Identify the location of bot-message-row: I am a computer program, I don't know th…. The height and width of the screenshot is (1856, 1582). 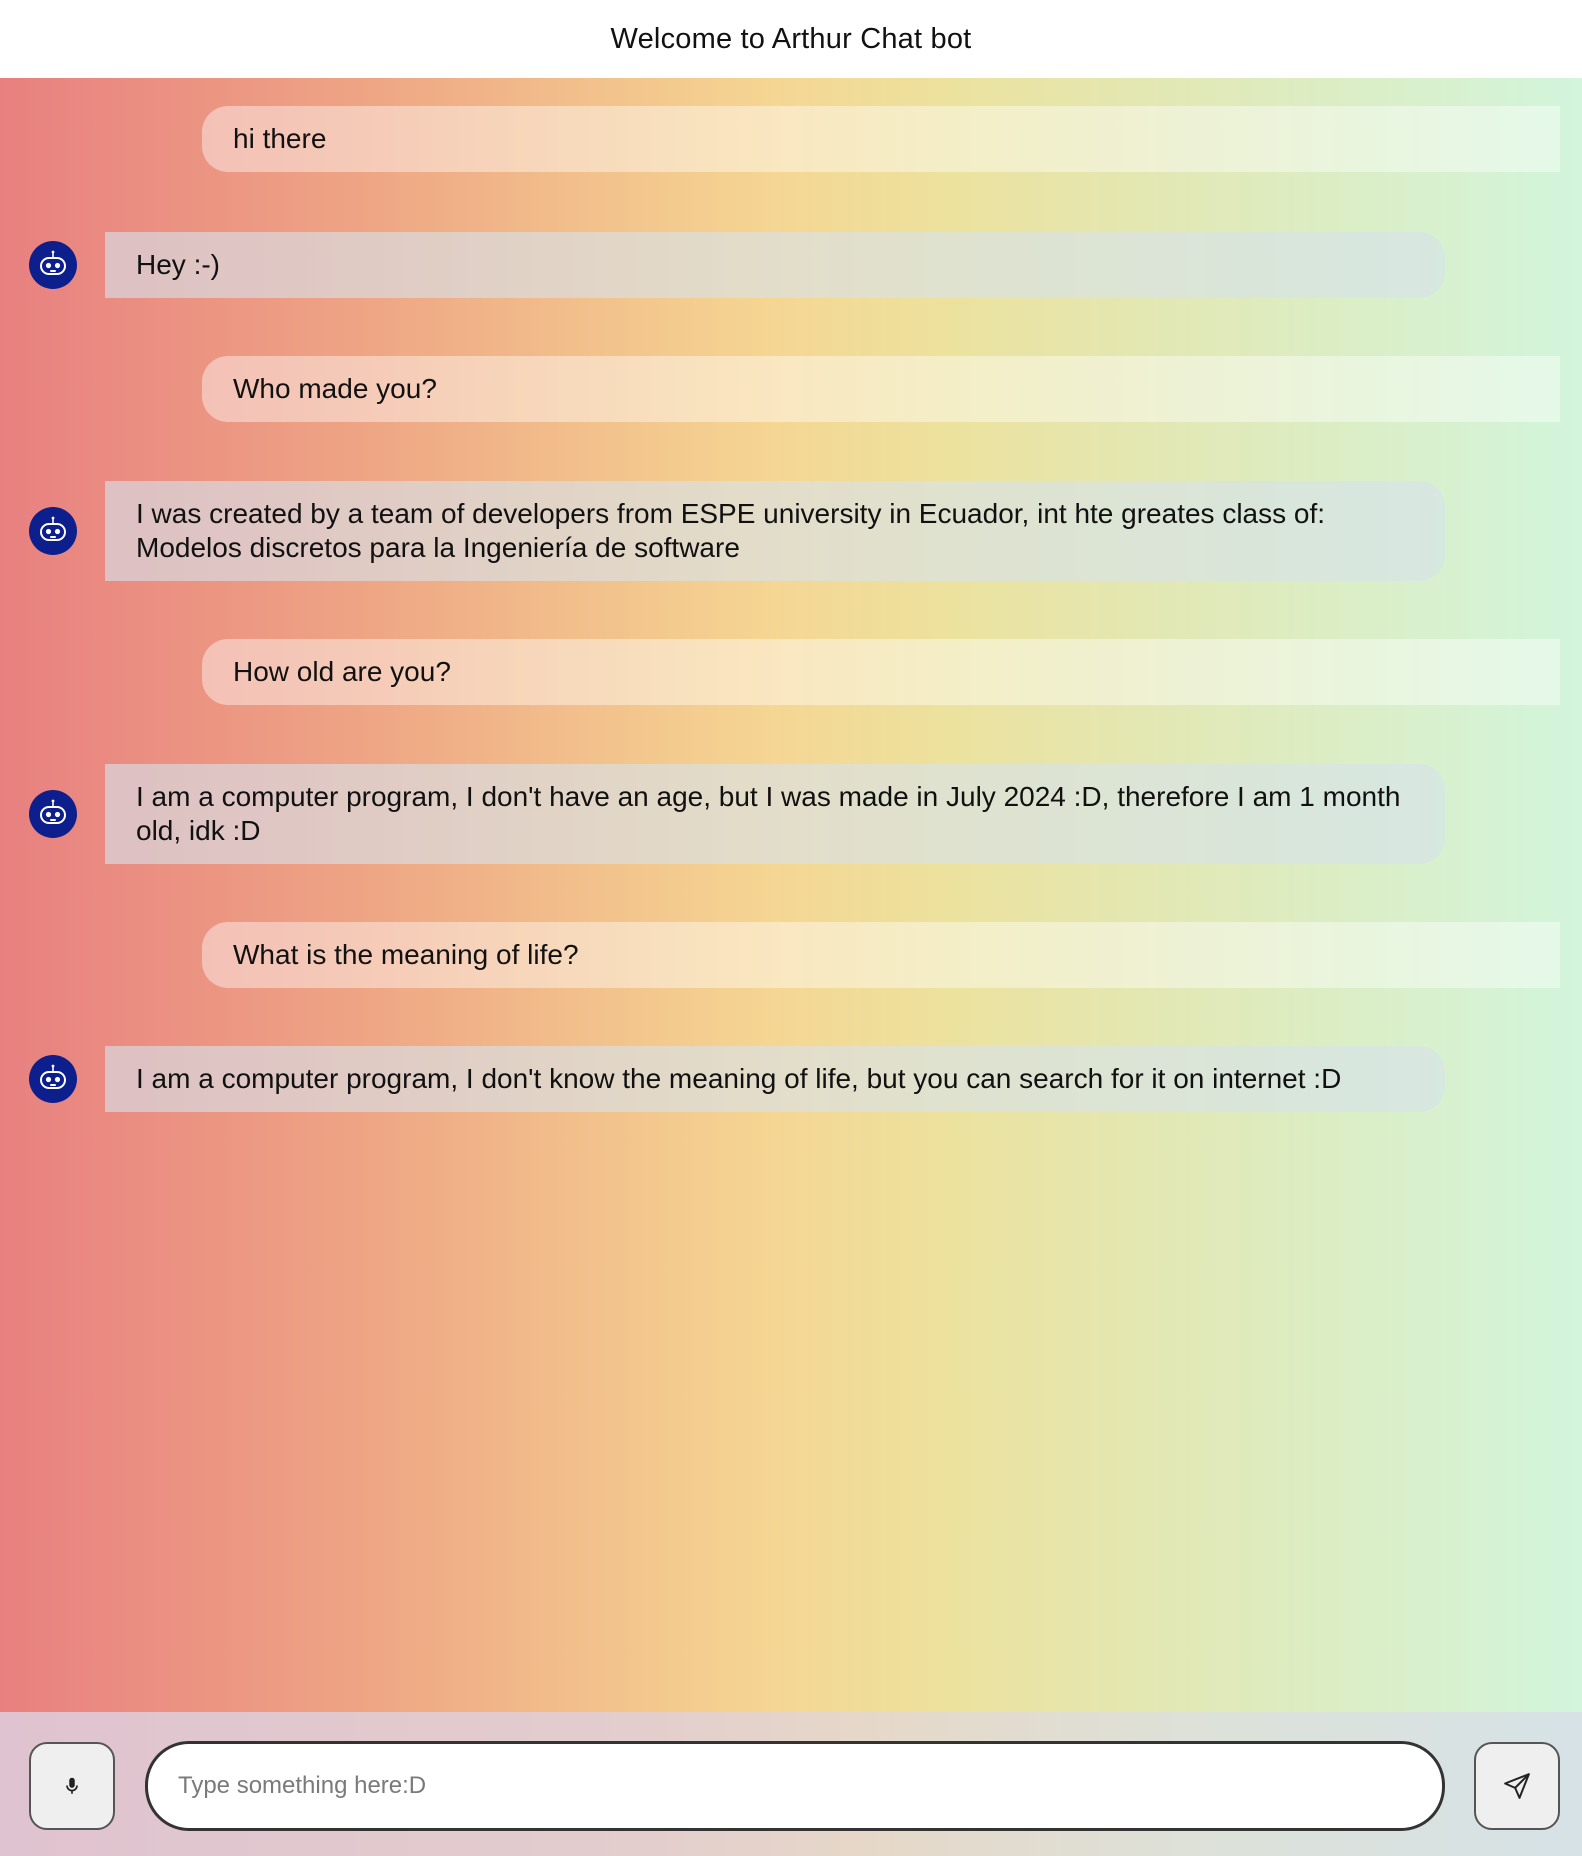
(791, 1079).